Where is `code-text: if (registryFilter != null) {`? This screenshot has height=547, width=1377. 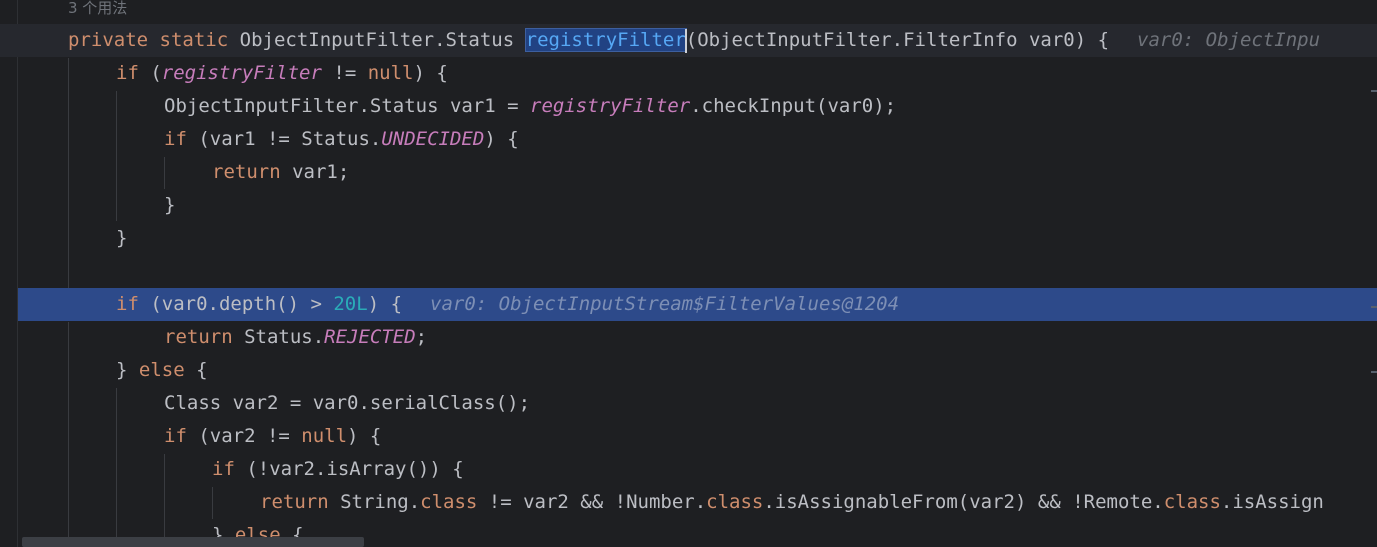 code-text: if (registryFilter != null) { is located at coordinates (282, 73).